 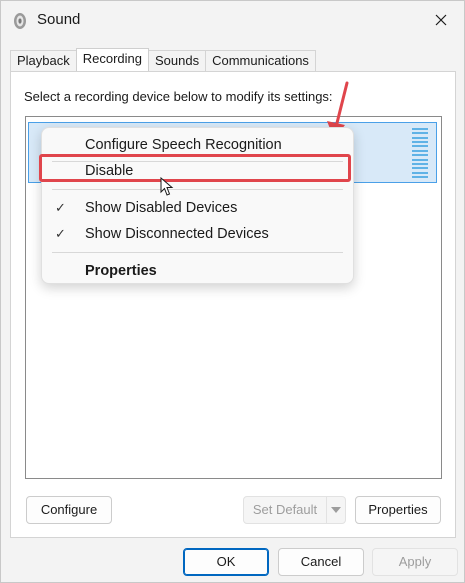 What do you see at coordinates (232, 20) in the screenshot?
I see `title-bar: Sound` at bounding box center [232, 20].